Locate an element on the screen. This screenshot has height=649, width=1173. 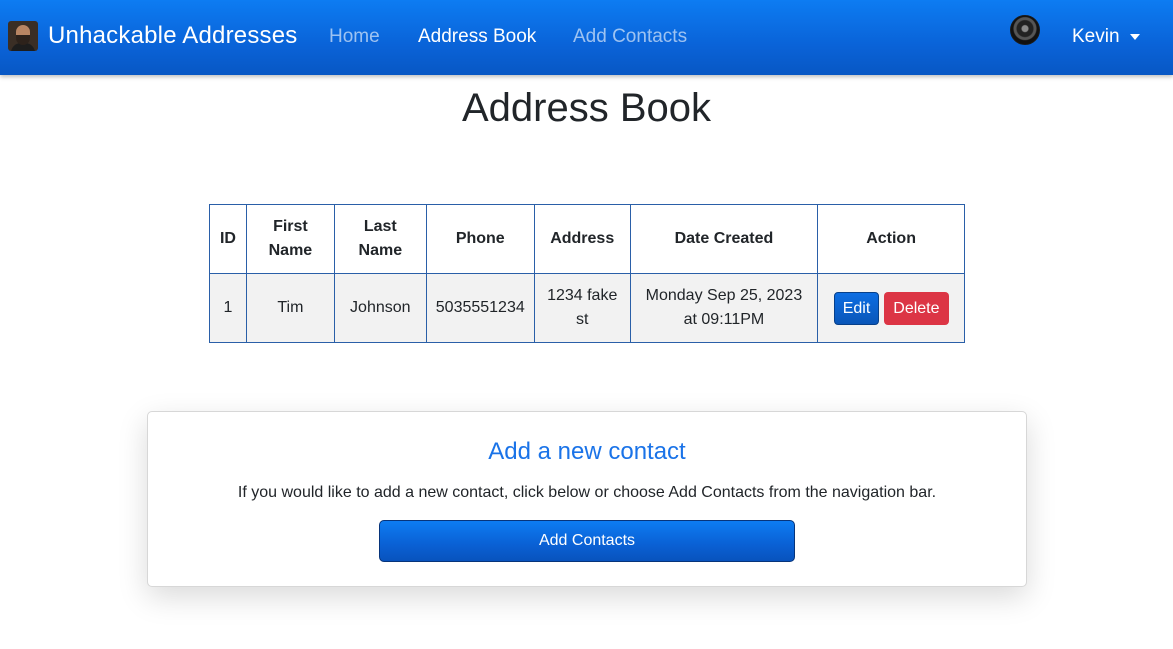
add-contacts-button: Add Contacts is located at coordinates (587, 541).